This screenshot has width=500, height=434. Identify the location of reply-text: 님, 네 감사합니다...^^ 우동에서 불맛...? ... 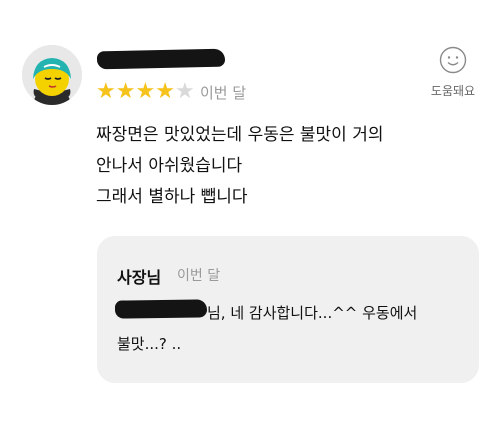
(294, 329).